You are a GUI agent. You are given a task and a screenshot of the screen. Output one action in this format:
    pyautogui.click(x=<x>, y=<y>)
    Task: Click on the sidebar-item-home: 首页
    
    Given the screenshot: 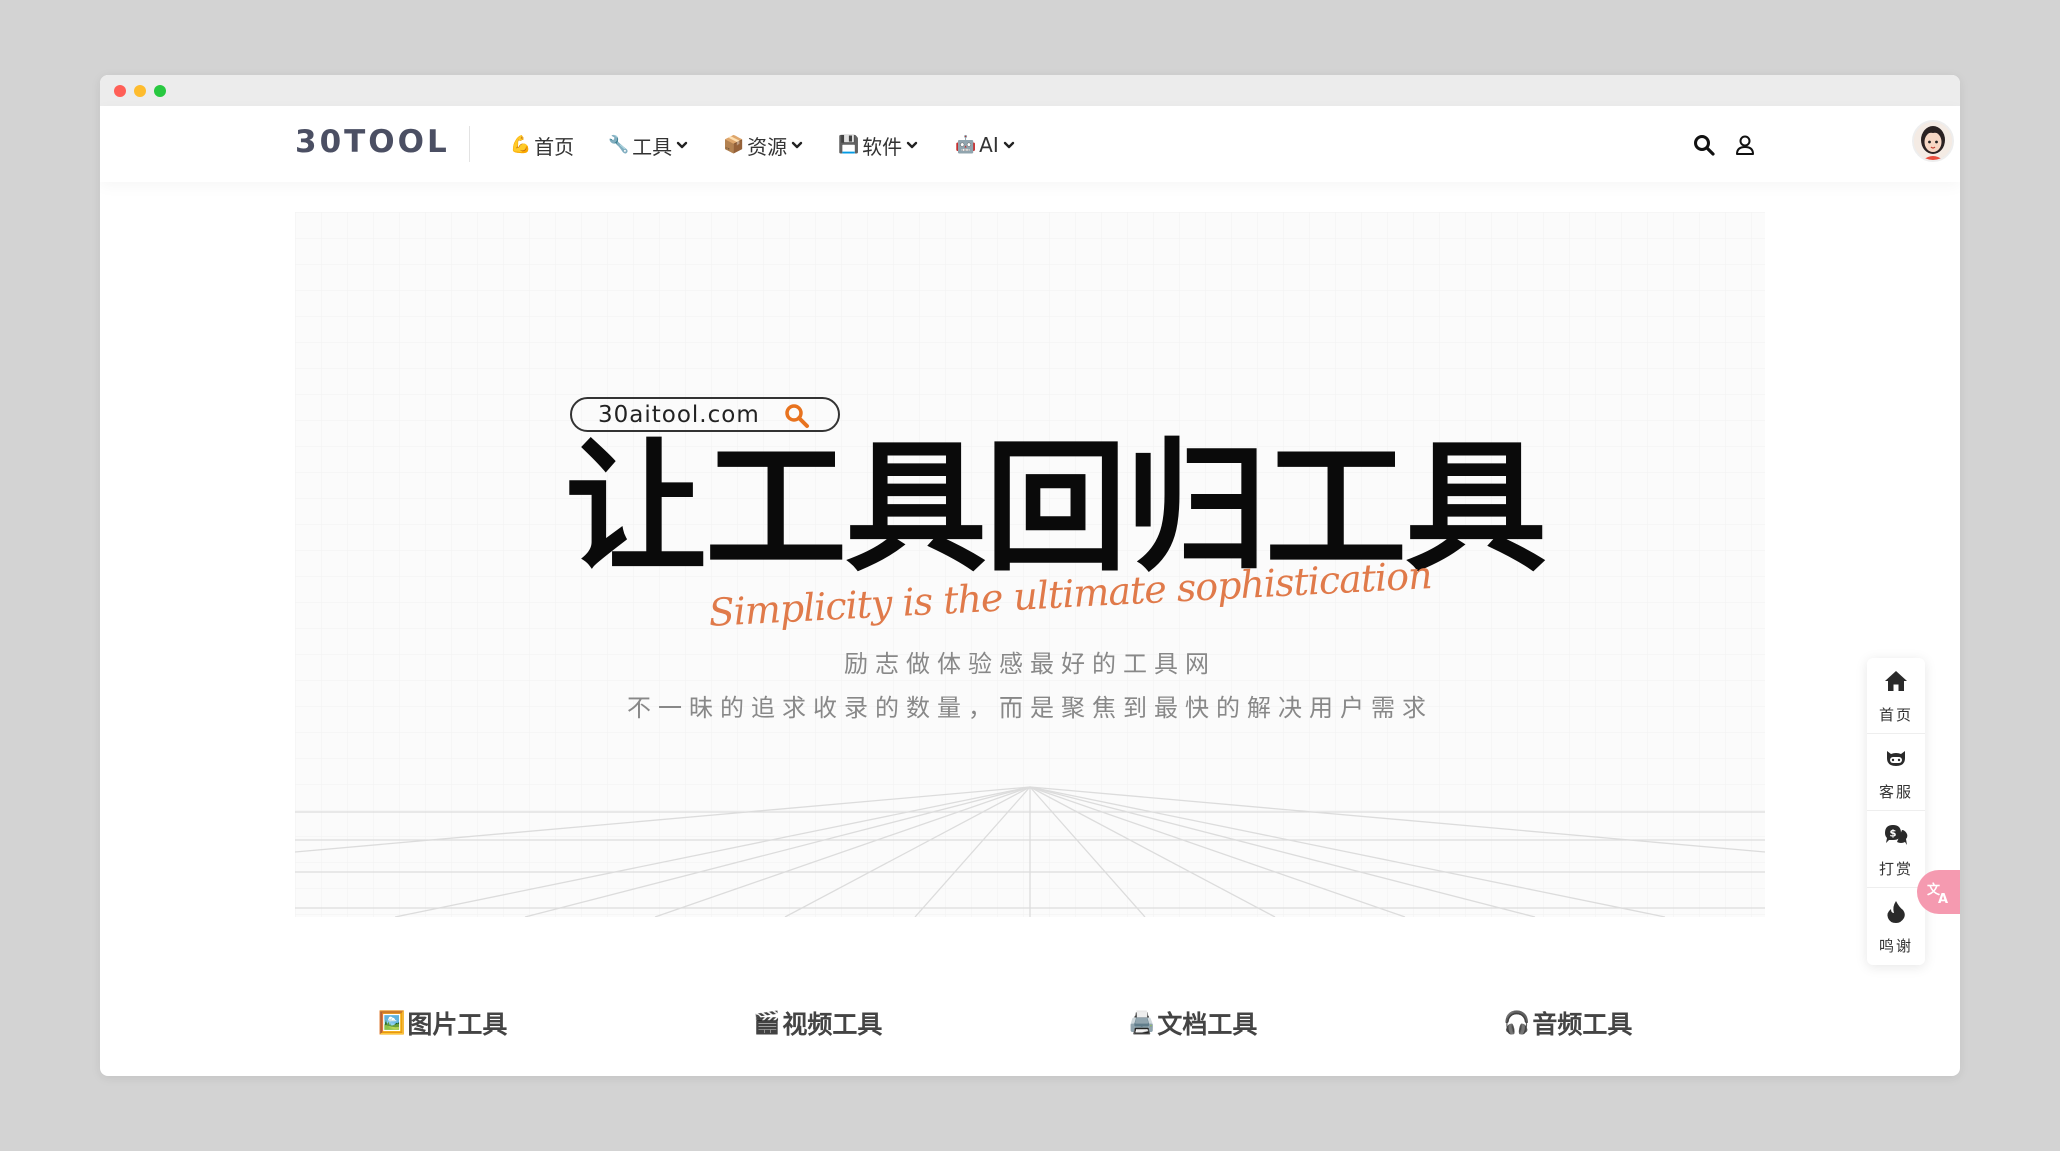 What is the action you would take?
    pyautogui.click(x=1896, y=696)
    